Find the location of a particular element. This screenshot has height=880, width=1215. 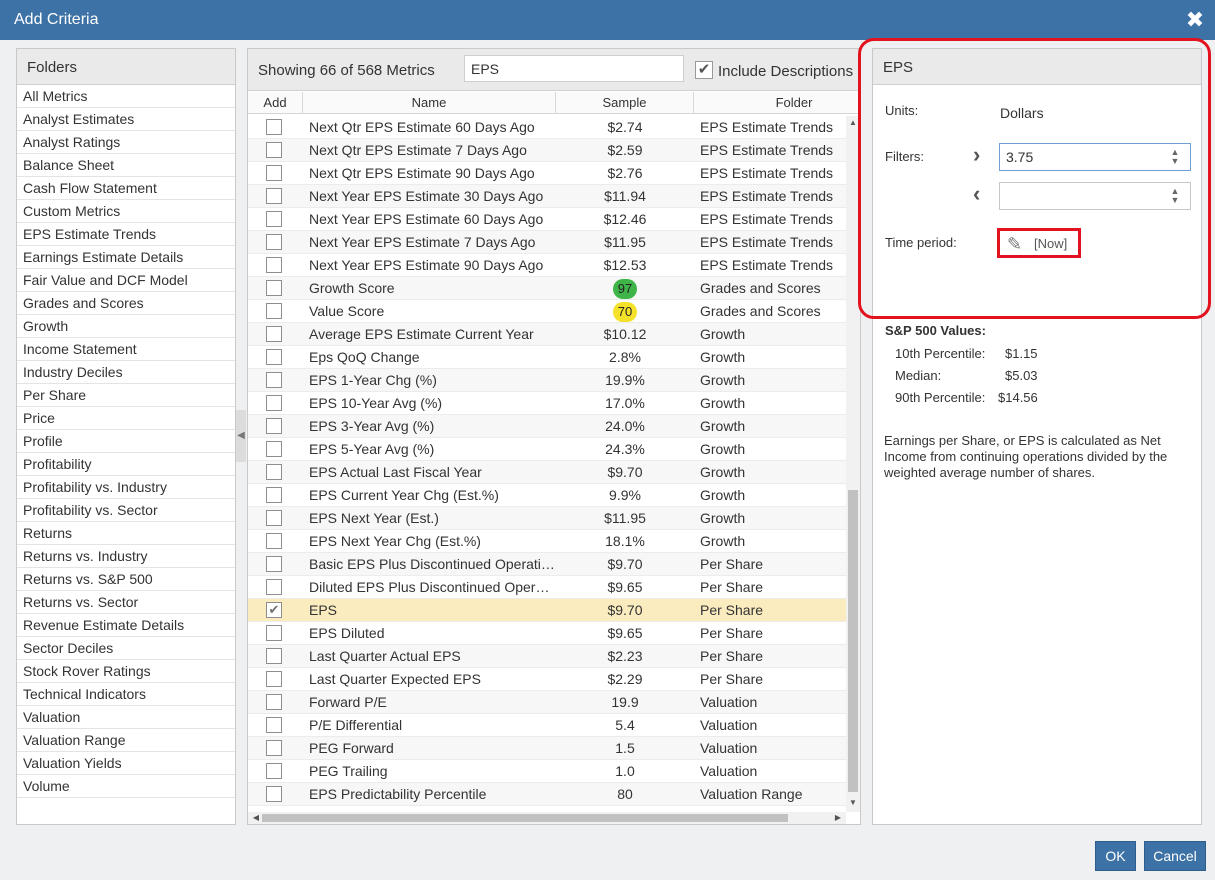

folder-item: Valuation is located at coordinates (126, 717).